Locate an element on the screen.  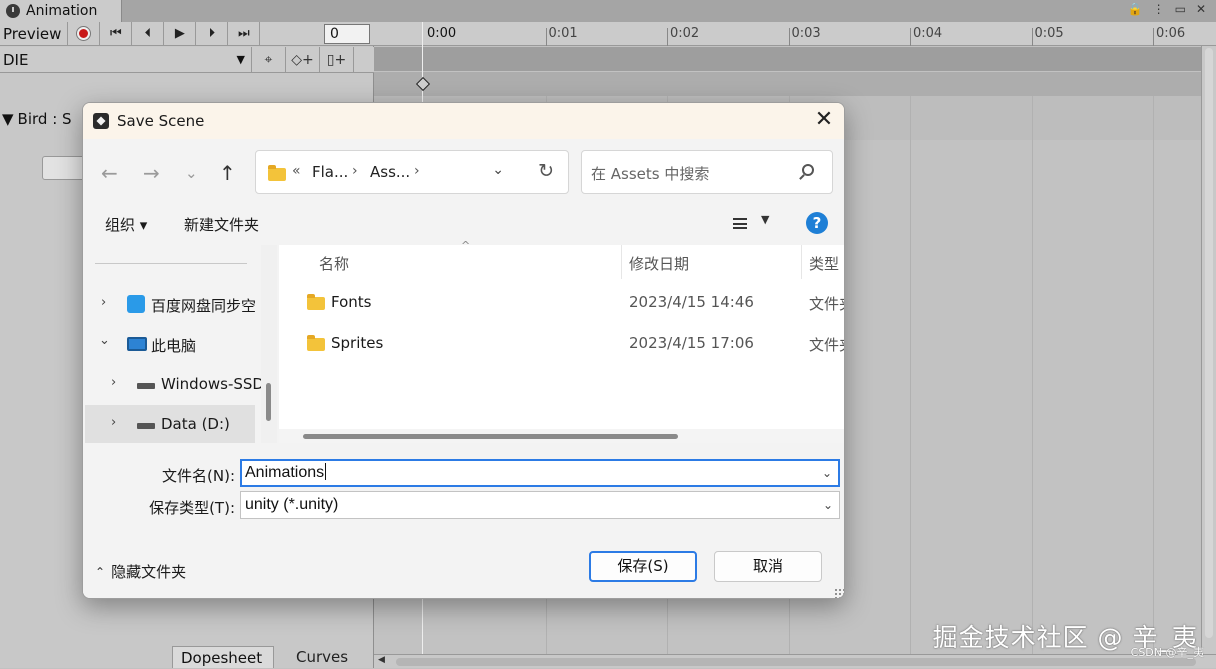
file-row-fonts: Fonts 2023/4/15 14:46 文件夹 is located at coordinates (561, 303).